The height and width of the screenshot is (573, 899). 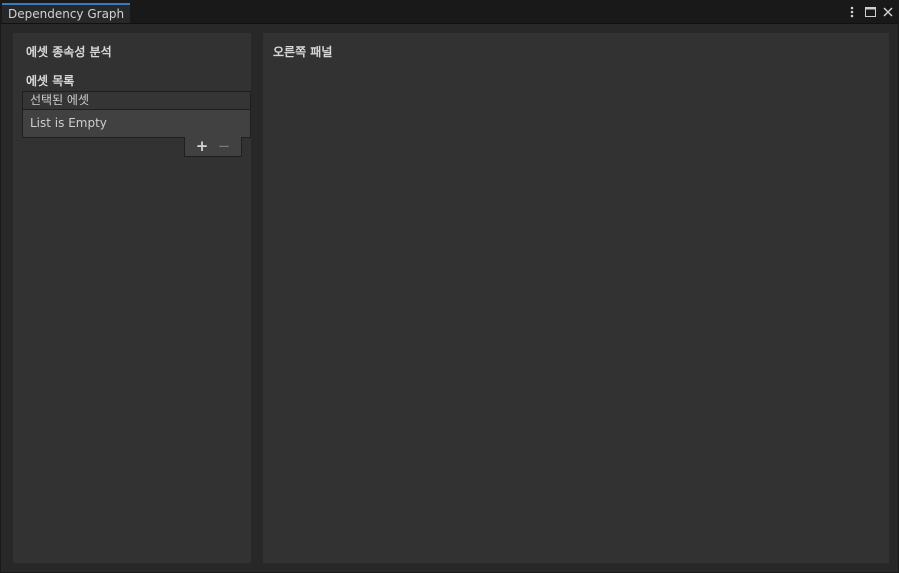 What do you see at coordinates (224, 147) in the screenshot?
I see `remove-item-button: −` at bounding box center [224, 147].